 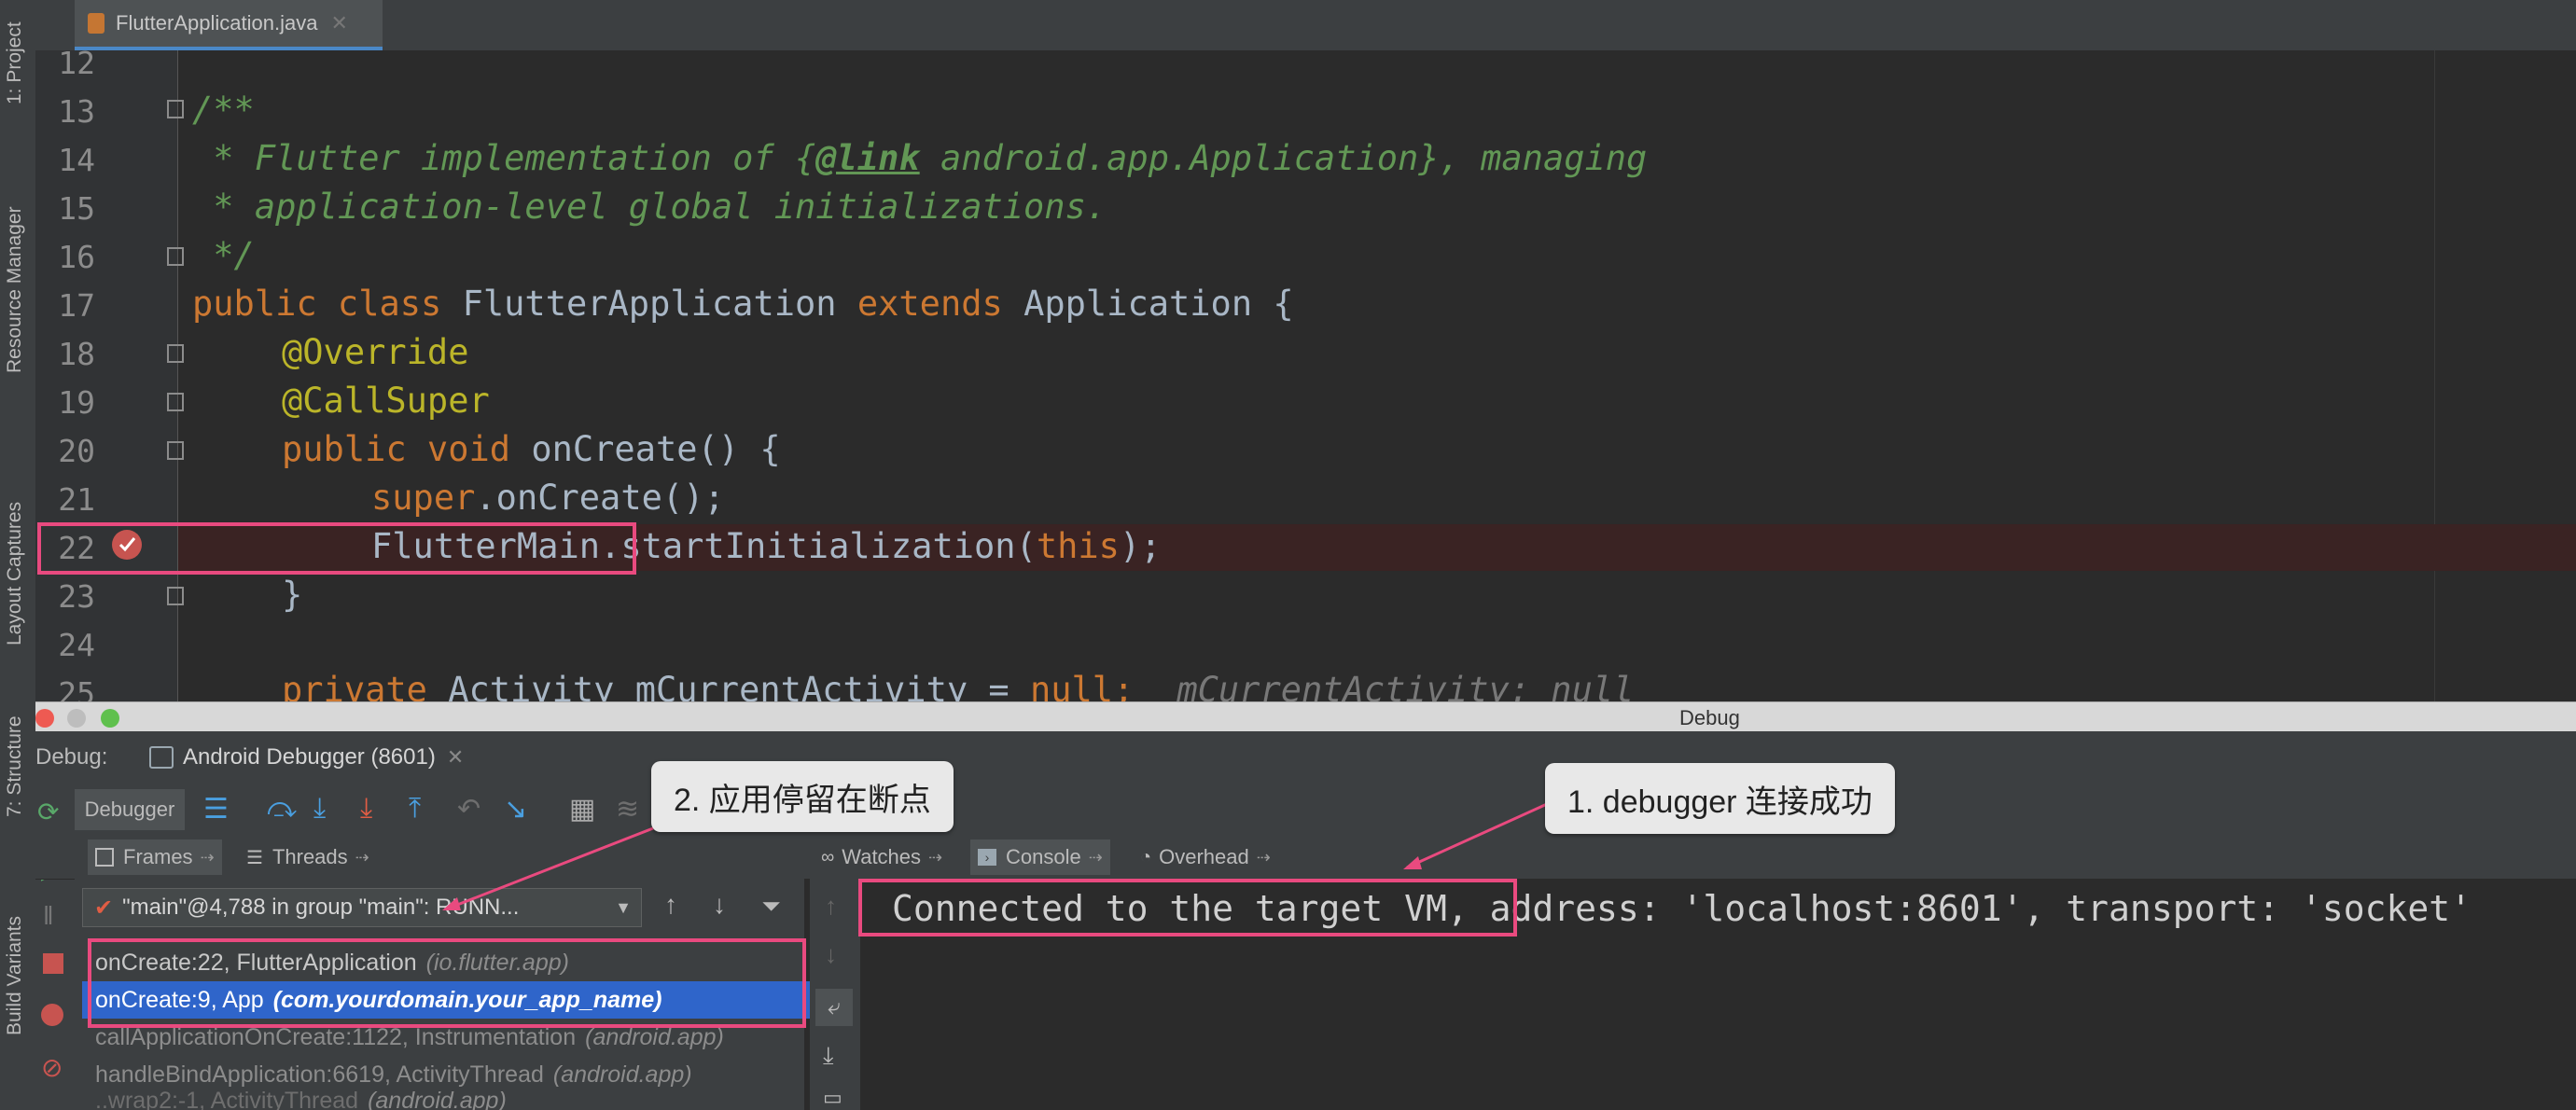 I want to click on callout-text: 2. 应用停留在断点, so click(x=802, y=800).